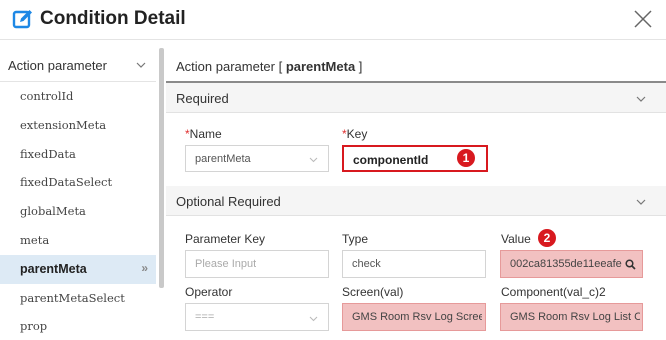 This screenshot has width=666, height=340. What do you see at coordinates (226, 264) in the screenshot?
I see `parameter-key-placeholder: Please Input` at bounding box center [226, 264].